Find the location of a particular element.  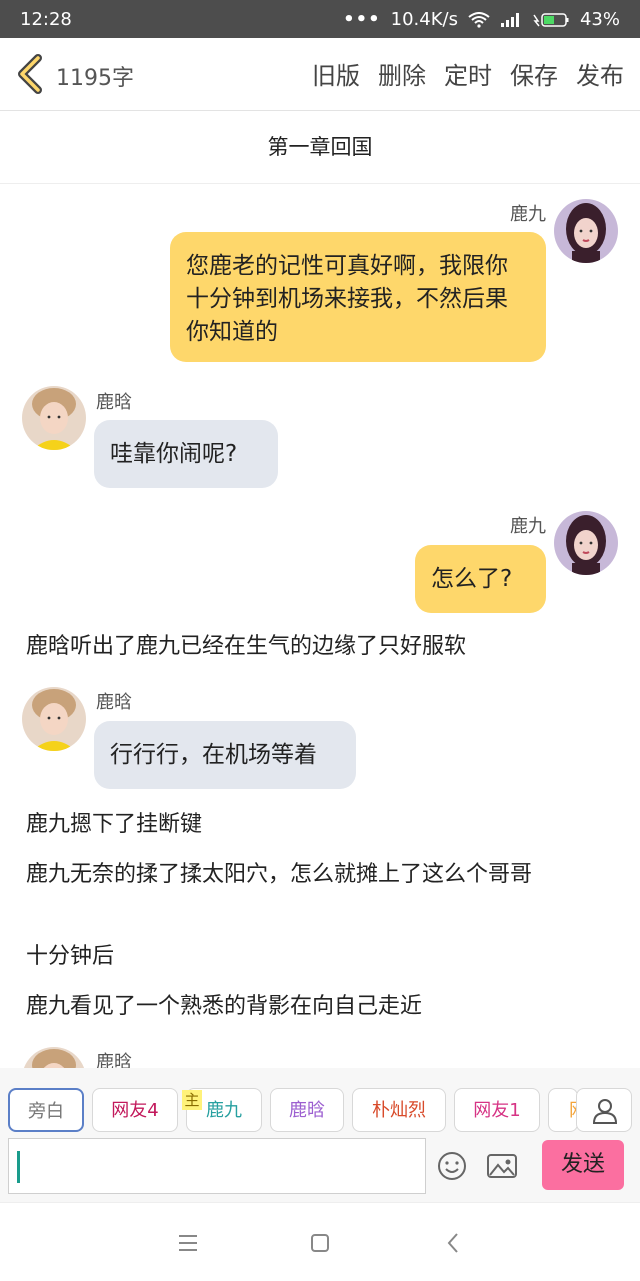

message-input is located at coordinates (217, 1166).